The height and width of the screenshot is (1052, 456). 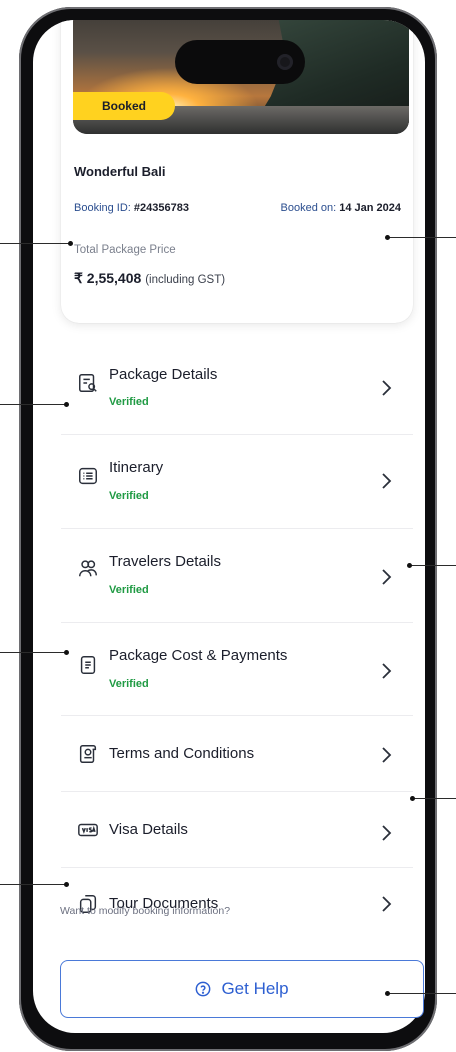 What do you see at coordinates (165, 561) in the screenshot?
I see `menu-item-label: Travelers Details` at bounding box center [165, 561].